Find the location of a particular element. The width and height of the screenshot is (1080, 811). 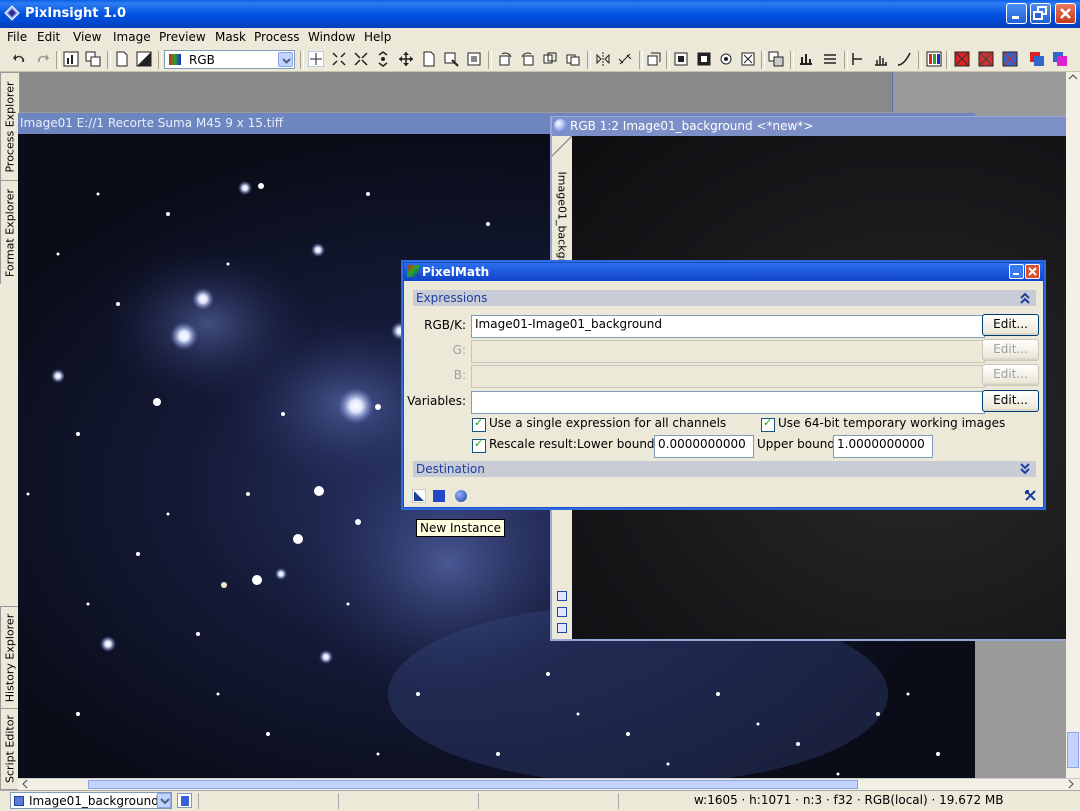

tab-process-explorer: Process Explorer is located at coordinates (10, 127).